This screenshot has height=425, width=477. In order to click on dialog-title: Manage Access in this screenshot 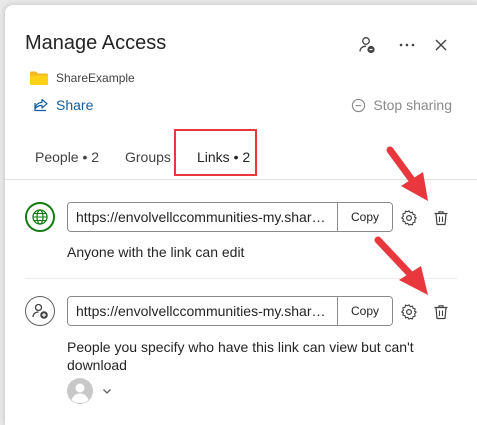, I will do `click(96, 43)`.